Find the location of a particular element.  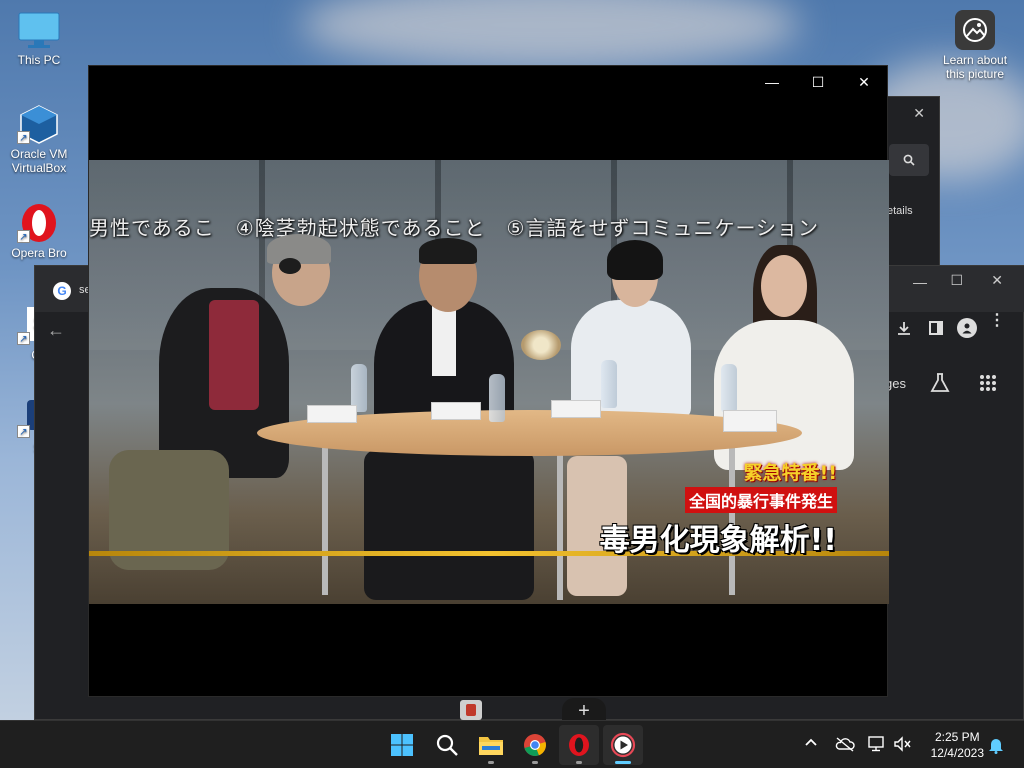

caption-line-1: 緊急特番!! is located at coordinates (790, 473).